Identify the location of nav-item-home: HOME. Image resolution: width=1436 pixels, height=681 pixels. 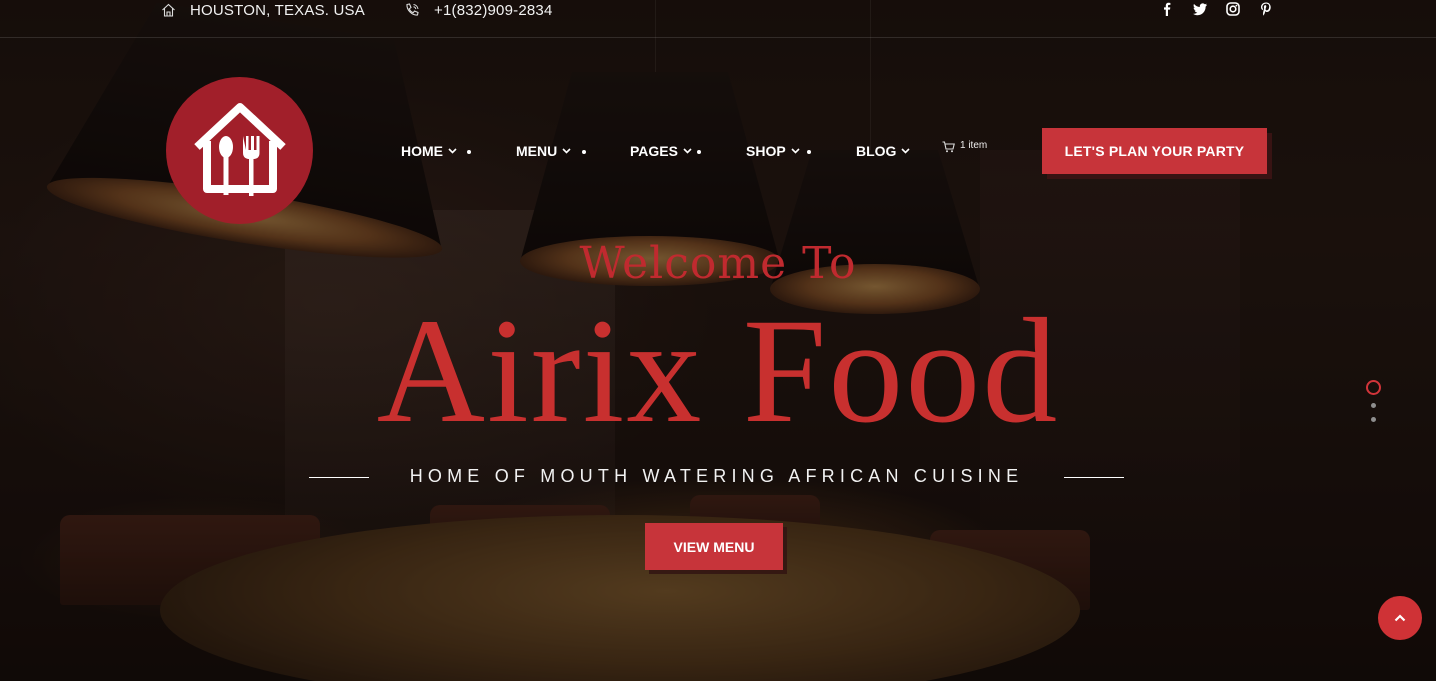
(429, 151).